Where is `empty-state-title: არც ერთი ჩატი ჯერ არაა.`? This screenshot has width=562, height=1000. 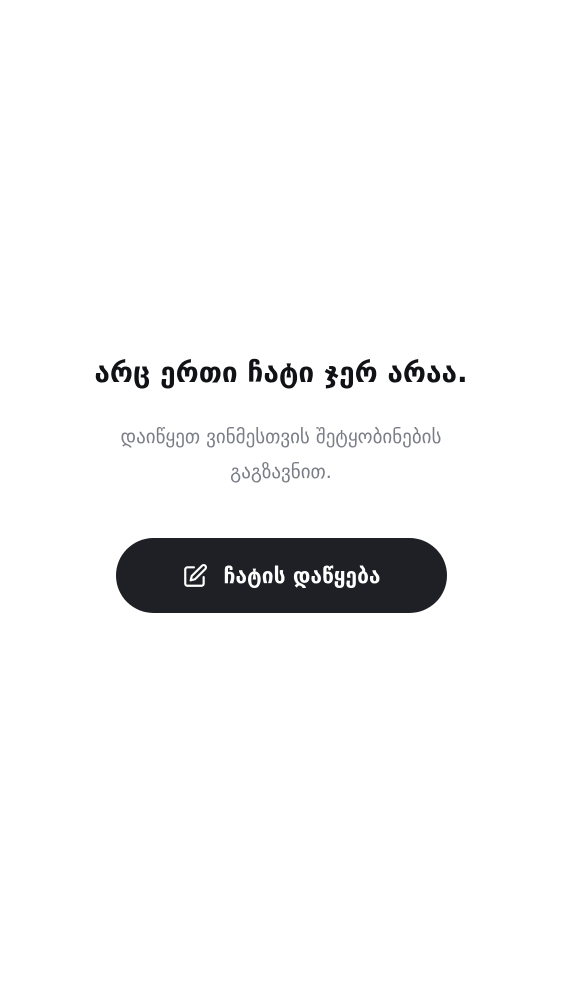
empty-state-title: არც ერთი ჩატი ჯერ არაა. is located at coordinates (281, 372).